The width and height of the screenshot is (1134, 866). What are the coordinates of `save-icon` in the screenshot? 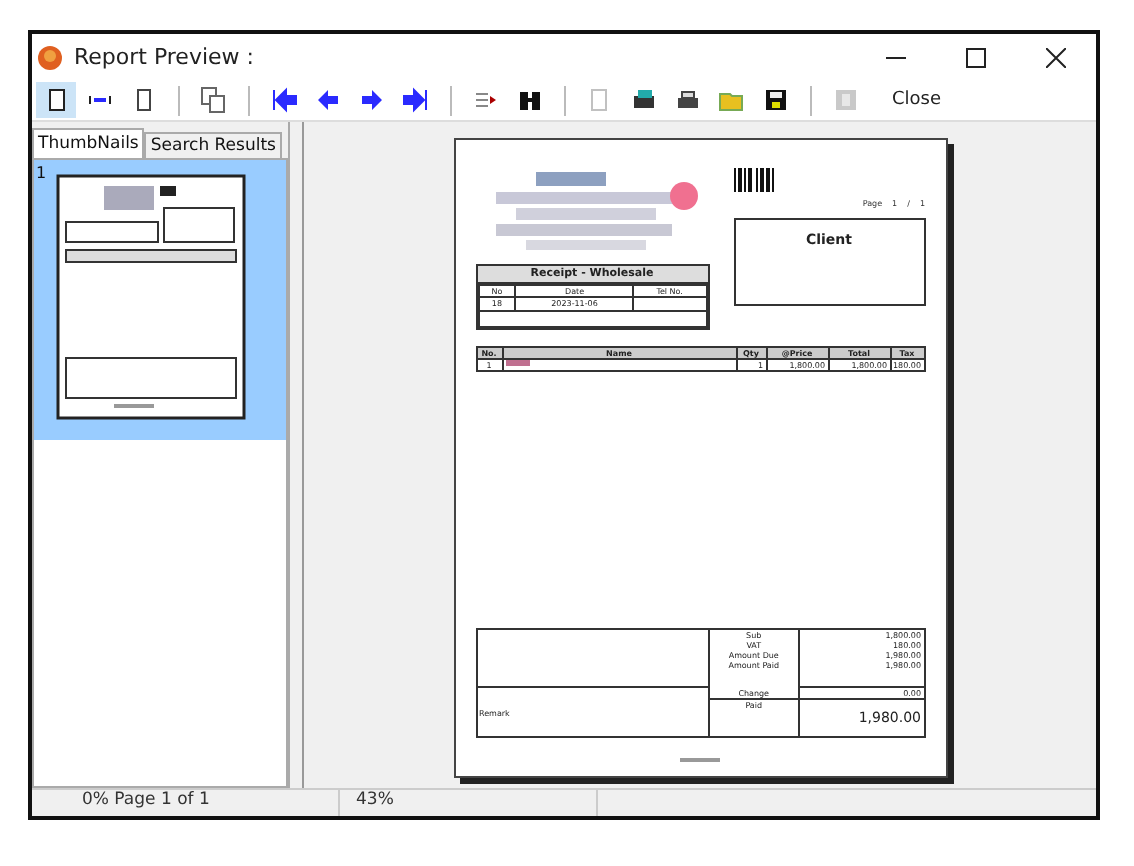 It's located at (776, 100).